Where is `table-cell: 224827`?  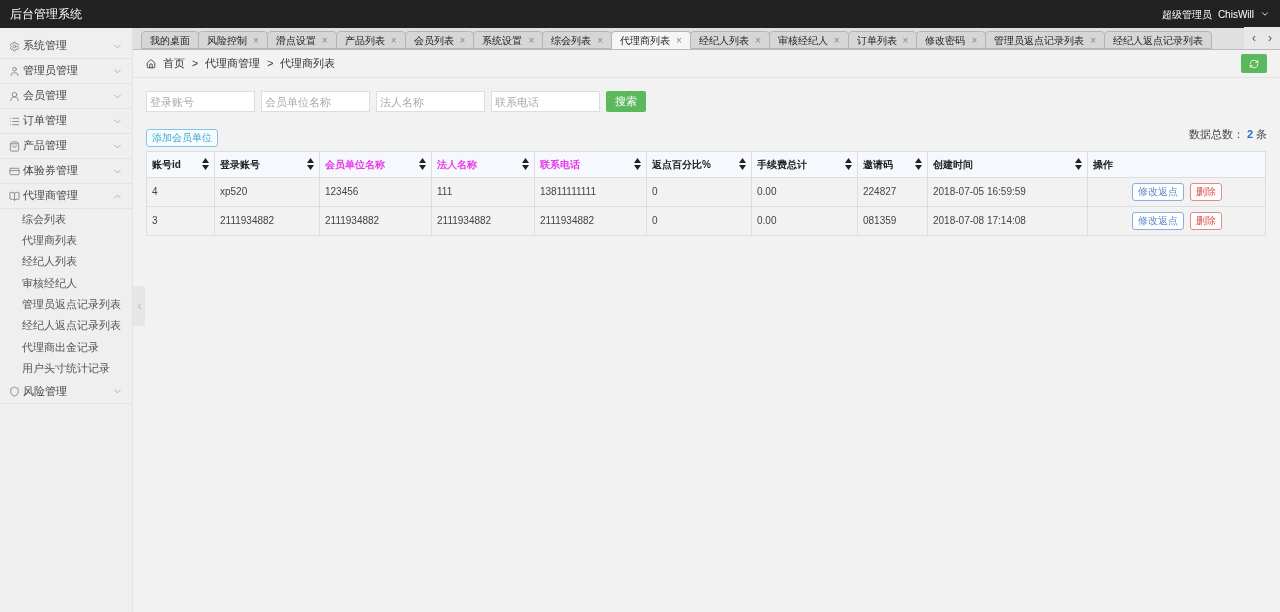
table-cell: 224827 is located at coordinates (892, 192).